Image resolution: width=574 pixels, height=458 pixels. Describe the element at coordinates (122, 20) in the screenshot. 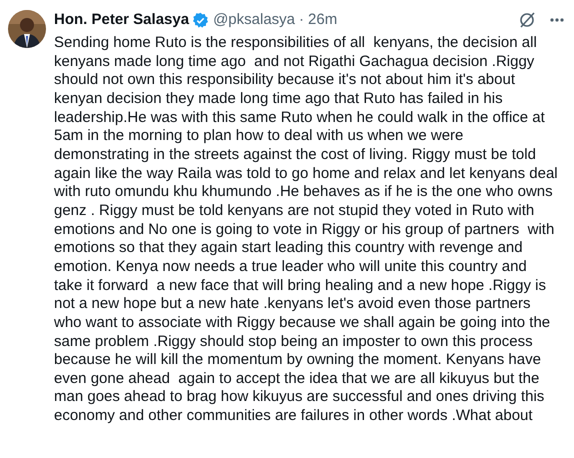

I see `author-name: Hon. Peter Salasya` at that location.